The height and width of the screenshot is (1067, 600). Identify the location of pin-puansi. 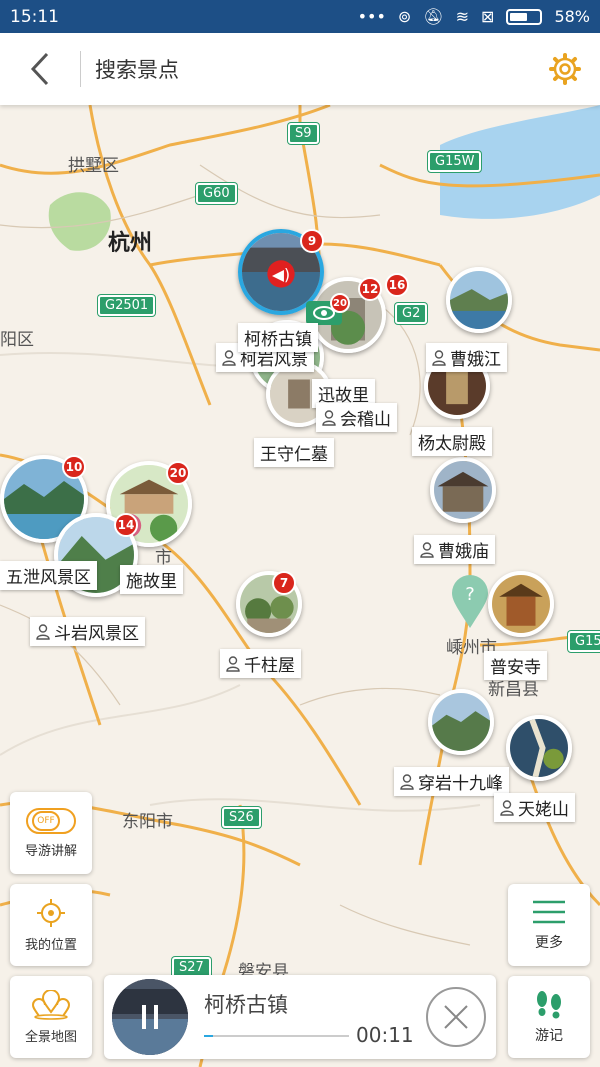
(521, 604).